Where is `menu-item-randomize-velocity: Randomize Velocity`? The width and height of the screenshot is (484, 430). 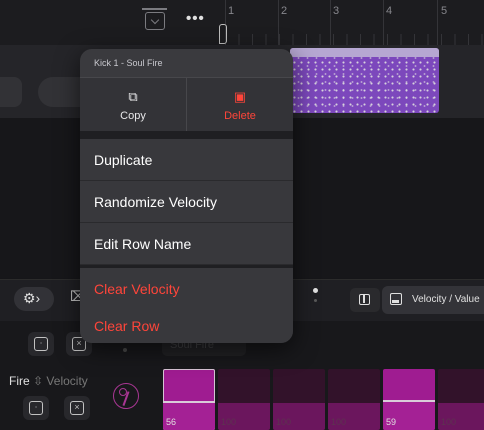
menu-item-randomize-velocity: Randomize Velocity is located at coordinates (186, 202).